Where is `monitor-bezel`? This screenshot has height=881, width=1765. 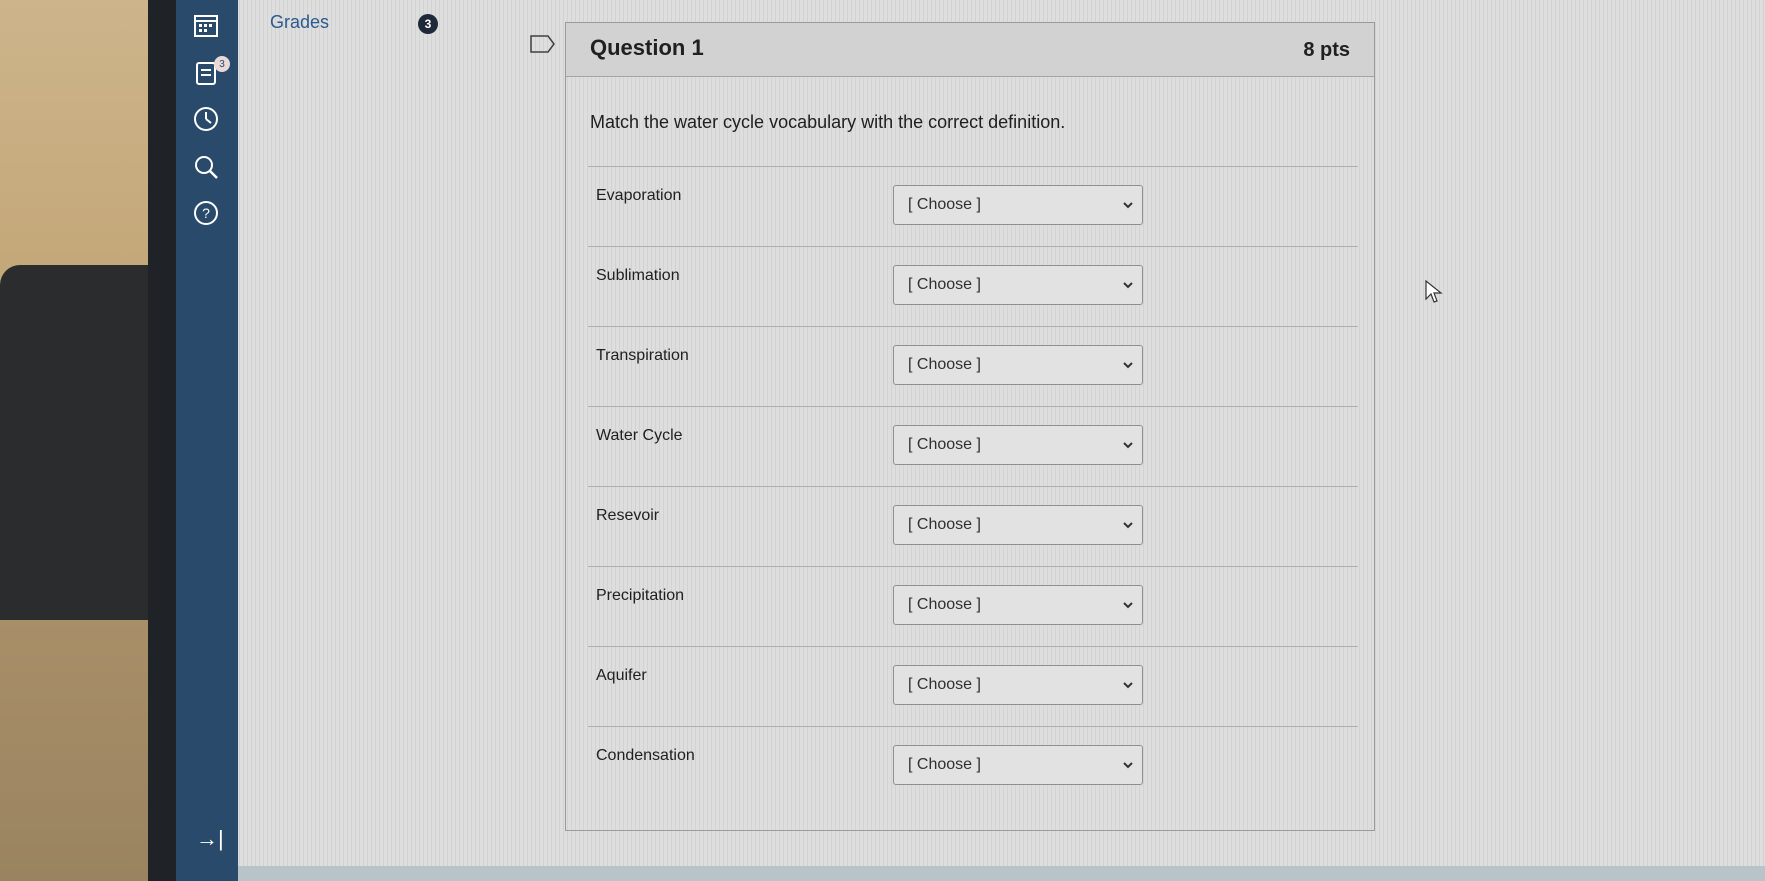 monitor-bezel is located at coordinates (163, 440).